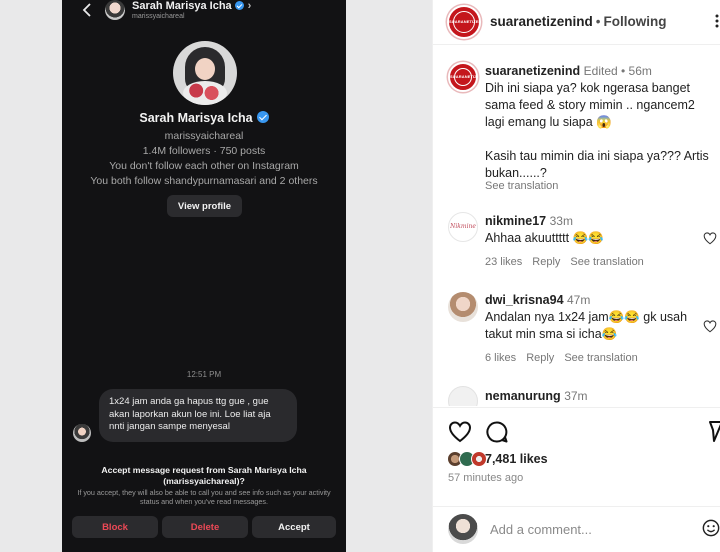  What do you see at coordinates (204, 151) in the screenshot?
I see `profile-stats: 1.4M followers · 750 posts` at bounding box center [204, 151].